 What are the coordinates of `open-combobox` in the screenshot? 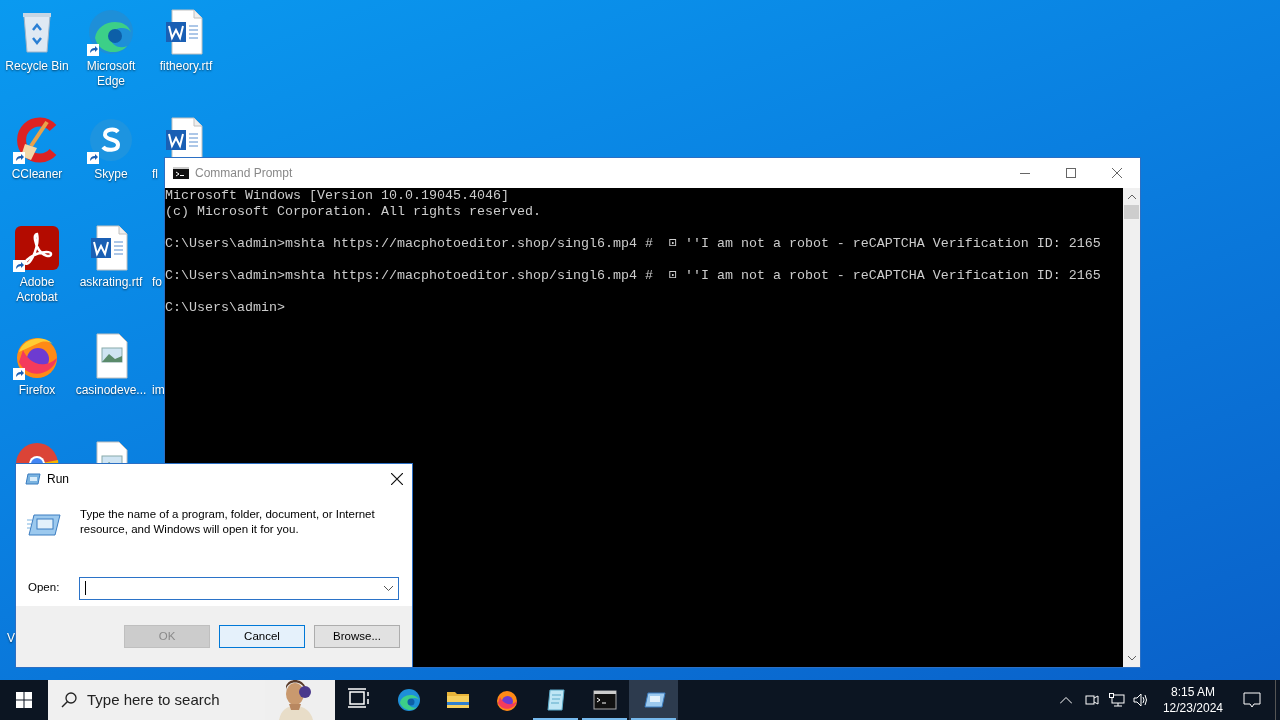 It's located at (239, 588).